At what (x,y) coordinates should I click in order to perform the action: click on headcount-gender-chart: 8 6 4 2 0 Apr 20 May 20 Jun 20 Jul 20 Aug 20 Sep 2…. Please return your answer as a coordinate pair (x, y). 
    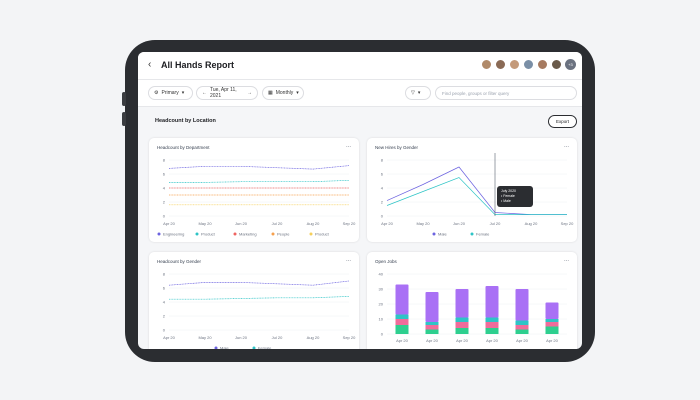
    Looking at the image, I should click on (259, 311).